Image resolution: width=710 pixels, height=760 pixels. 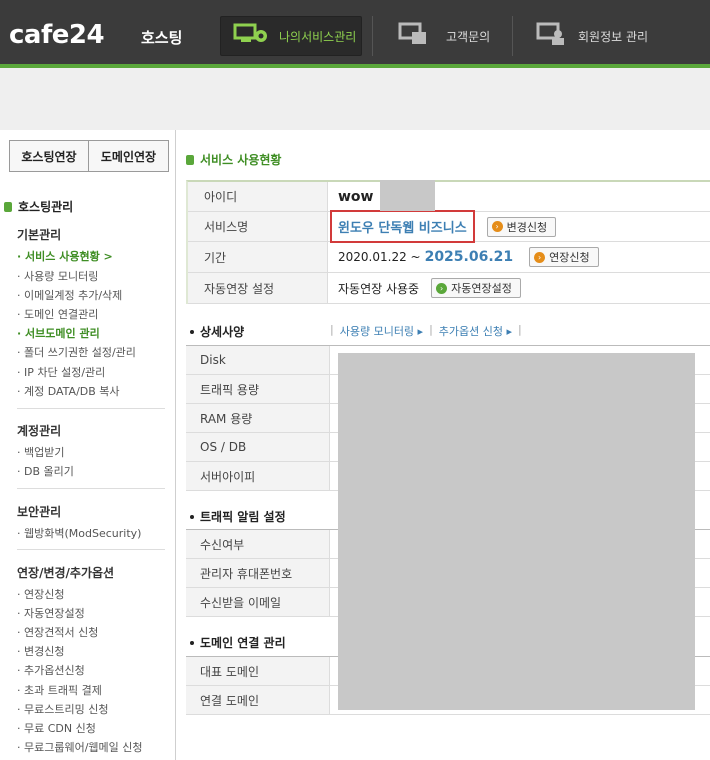 I want to click on member-icon, so click(x=551, y=36).